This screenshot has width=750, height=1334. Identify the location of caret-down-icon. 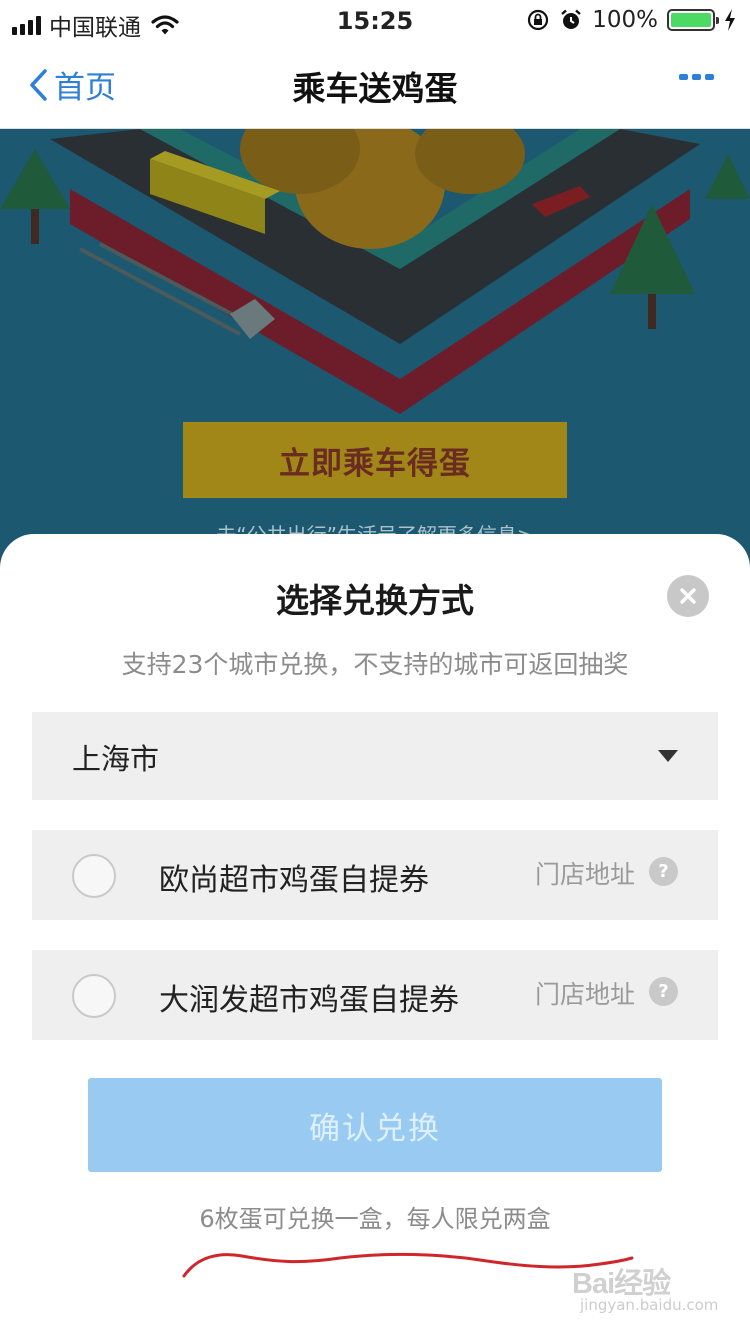
(668, 756).